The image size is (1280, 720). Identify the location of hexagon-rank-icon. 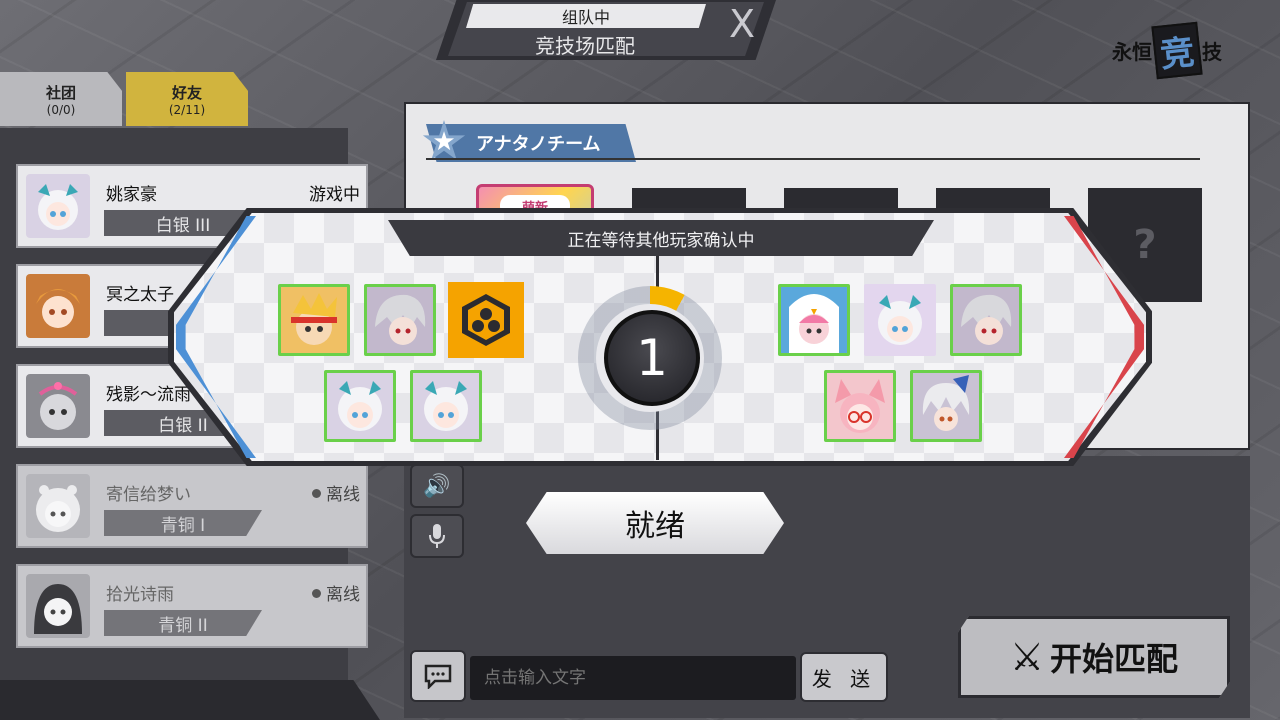
(486, 320).